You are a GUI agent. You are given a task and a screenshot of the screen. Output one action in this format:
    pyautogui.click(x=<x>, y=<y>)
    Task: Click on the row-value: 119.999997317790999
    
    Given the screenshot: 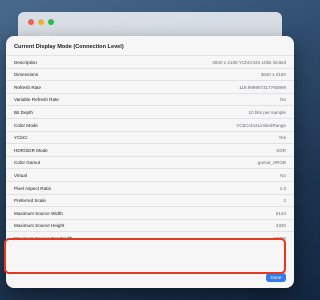 What is the action you would take?
    pyautogui.click(x=262, y=87)
    